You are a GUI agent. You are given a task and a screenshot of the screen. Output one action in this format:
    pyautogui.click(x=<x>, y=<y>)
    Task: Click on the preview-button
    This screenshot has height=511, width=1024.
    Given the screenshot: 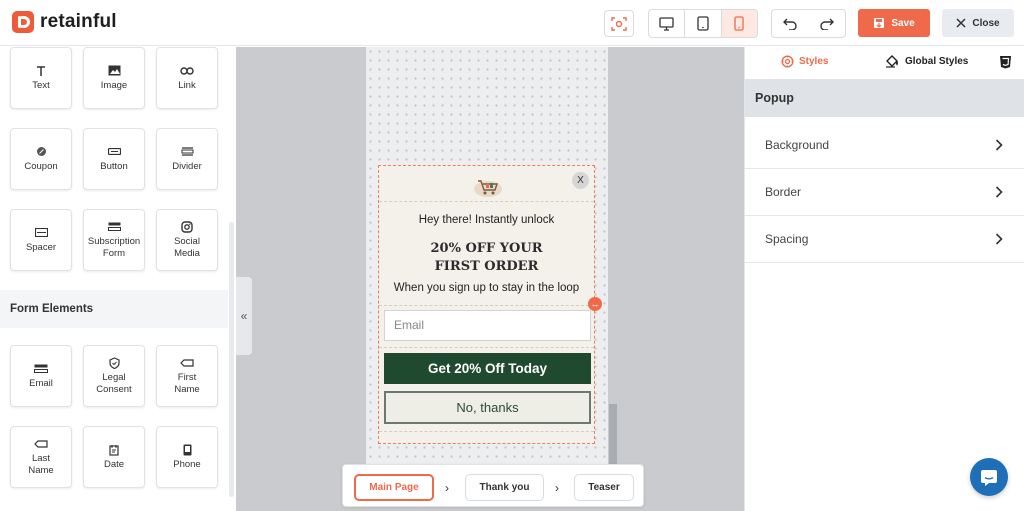 What is the action you would take?
    pyautogui.click(x=619, y=23)
    